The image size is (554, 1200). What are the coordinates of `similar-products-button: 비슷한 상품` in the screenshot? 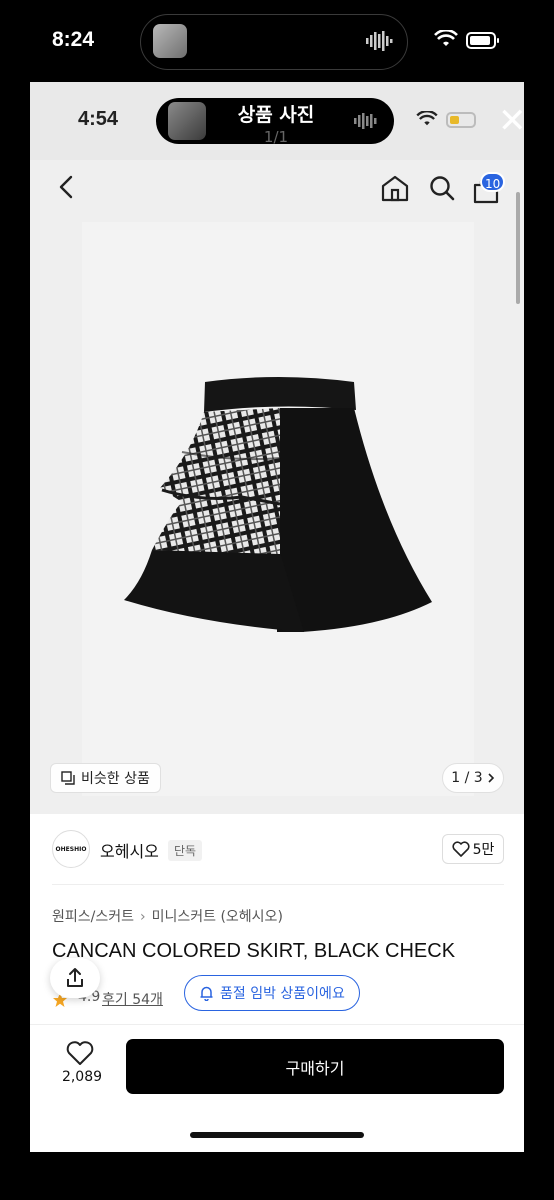 It's located at (105, 778).